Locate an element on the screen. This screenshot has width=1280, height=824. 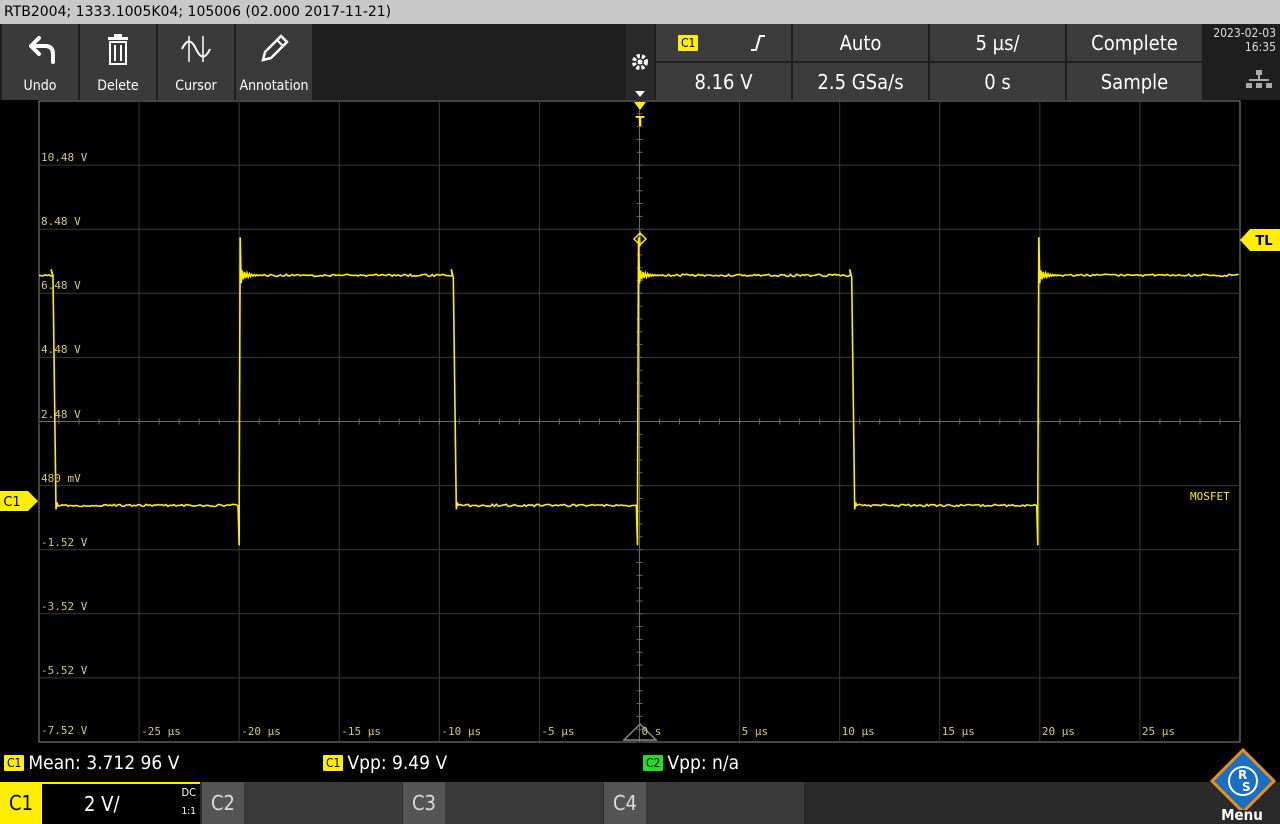
delete-button: Delete is located at coordinates (118, 62).